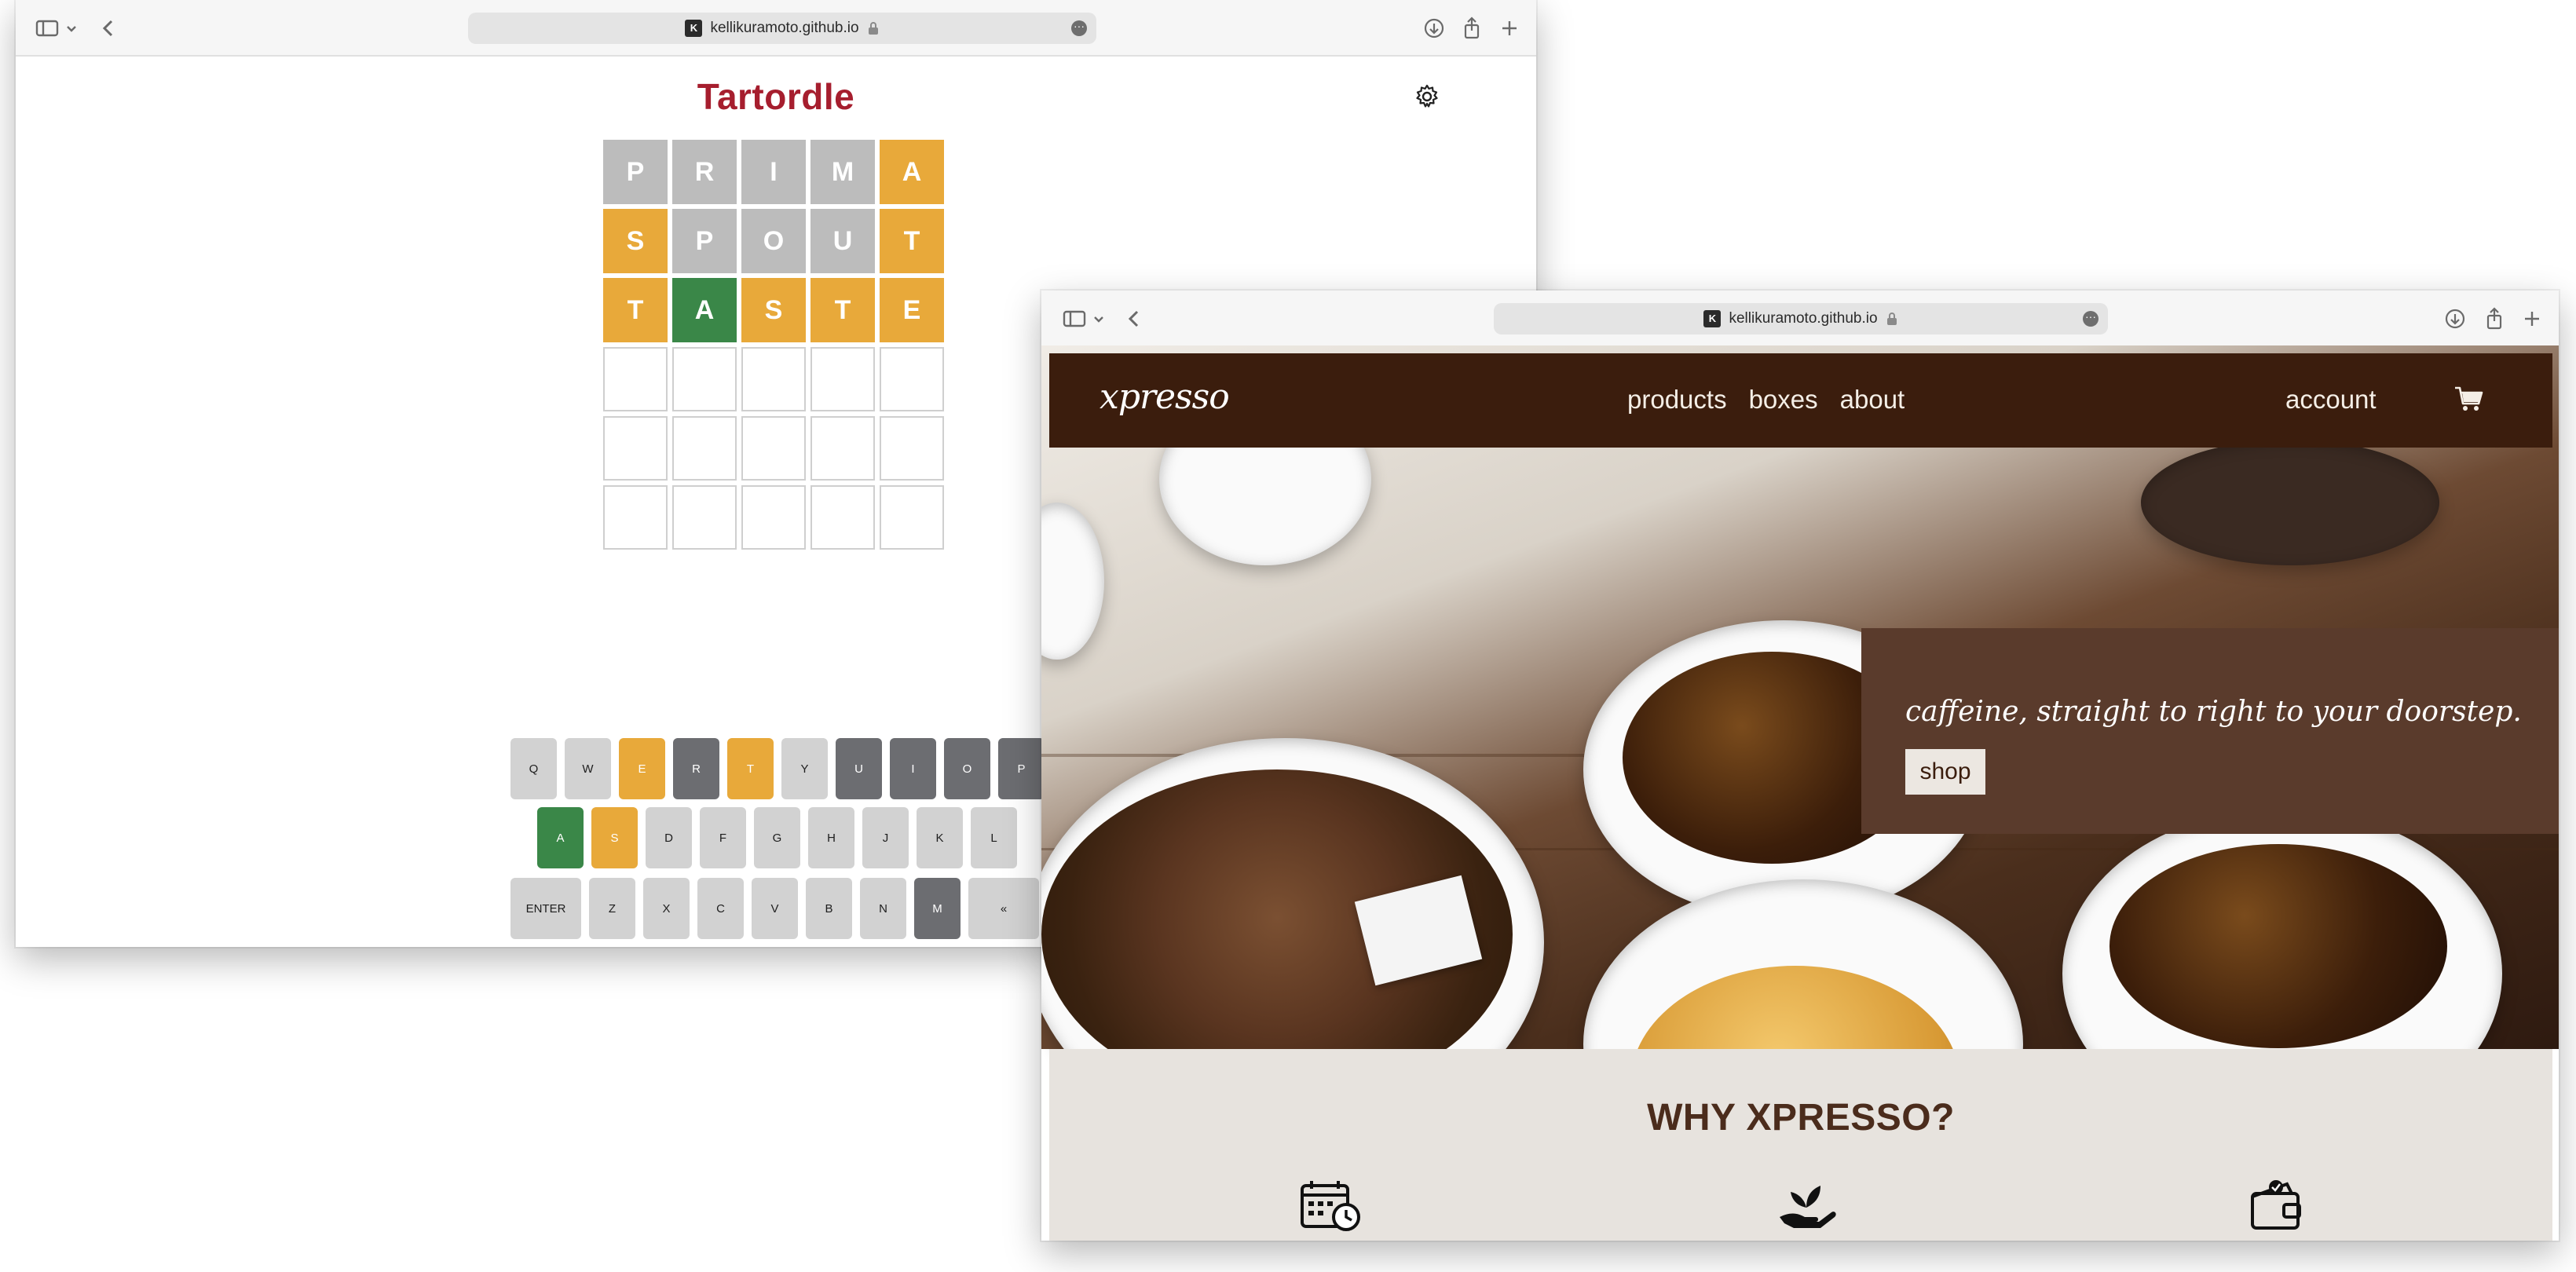  I want to click on nav-boxes: boxes, so click(1784, 400).